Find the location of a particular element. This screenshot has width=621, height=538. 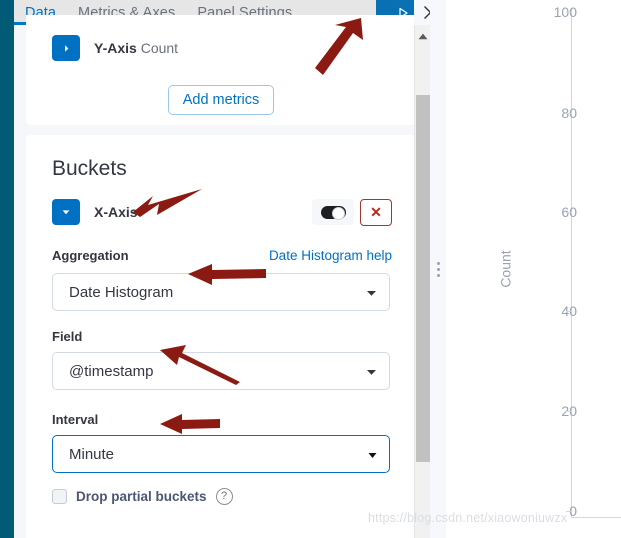

watermark-text: https://blog.csdn.net/xiaowoniuwzx is located at coordinates (468, 518).